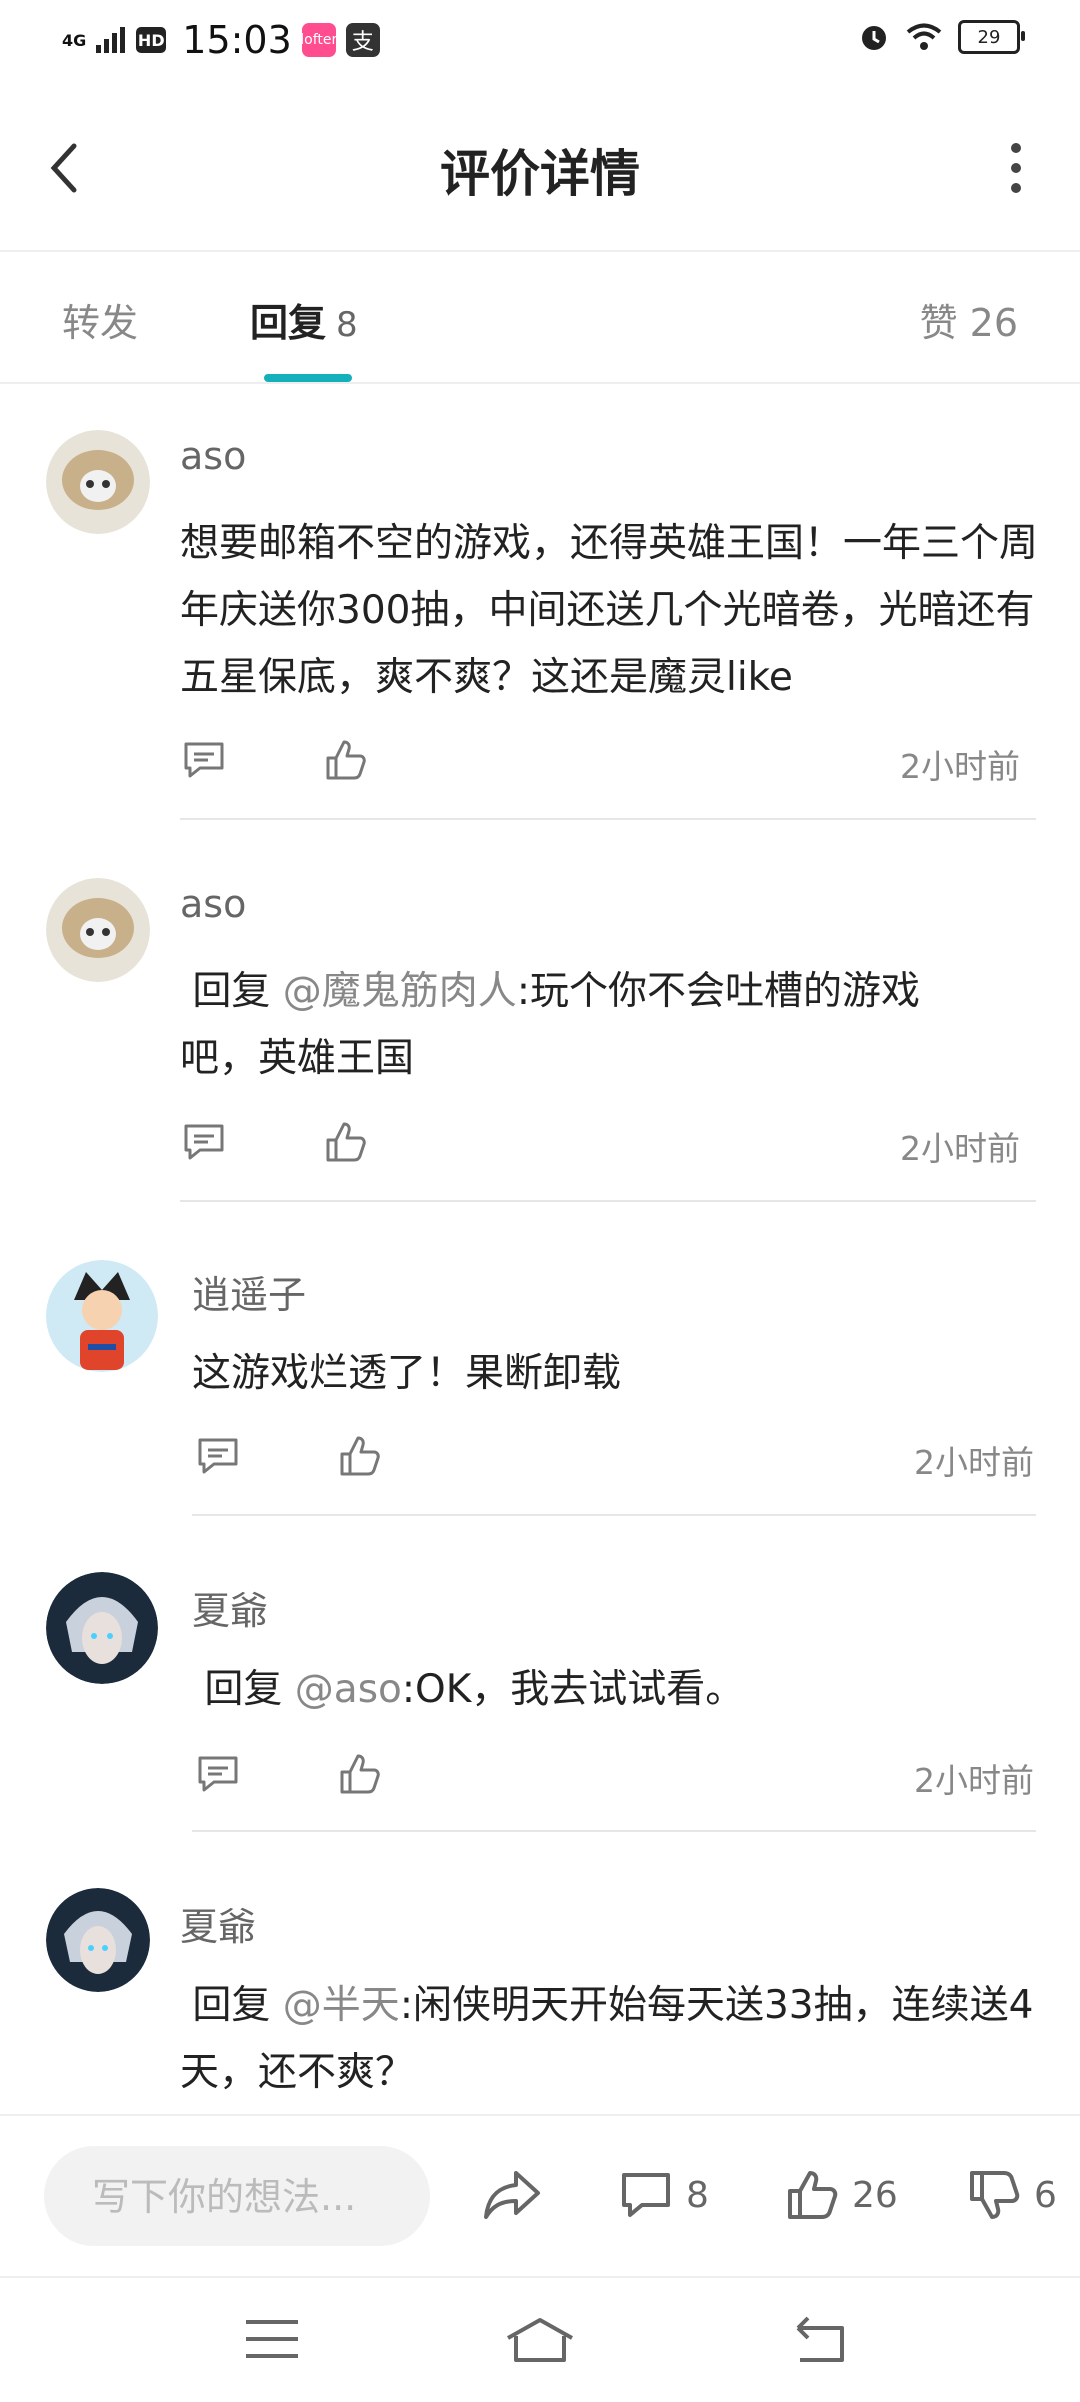 This screenshot has width=1080, height=2402. Describe the element at coordinates (348, 1689) in the screenshot. I see `mention-link: @aso` at that location.